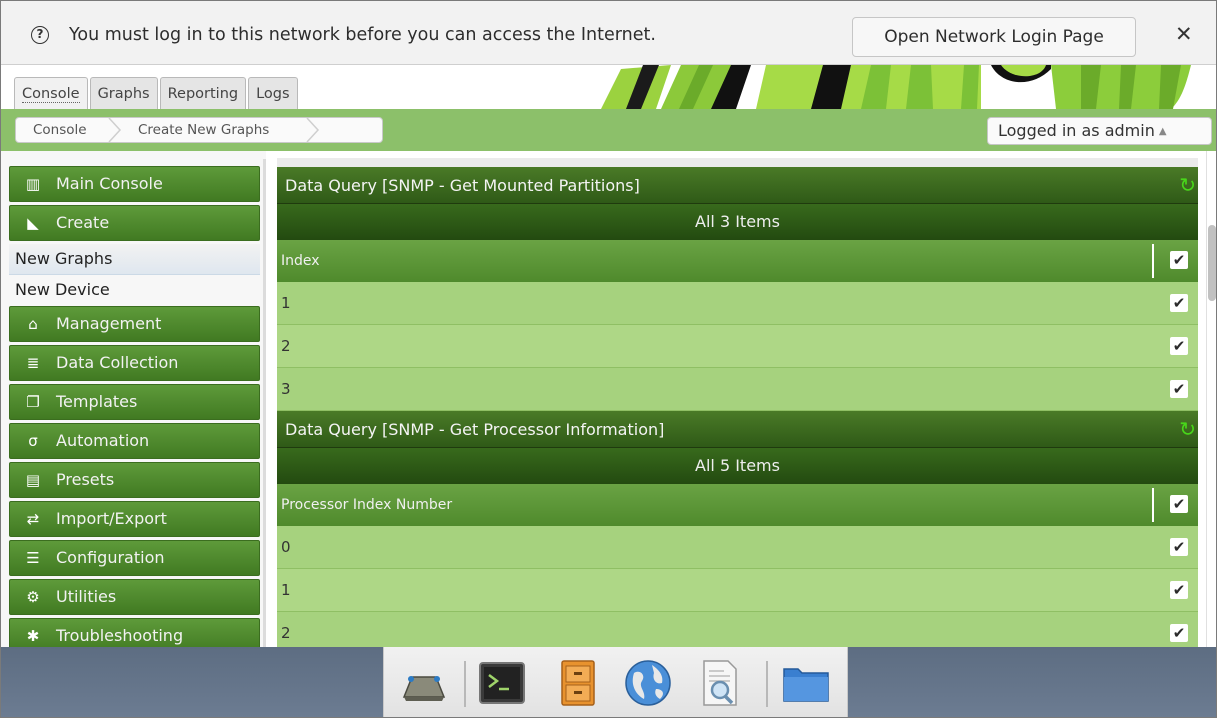 The height and width of the screenshot is (718, 1217). I want to click on sidebar-item-label: Configuration, so click(110, 557).